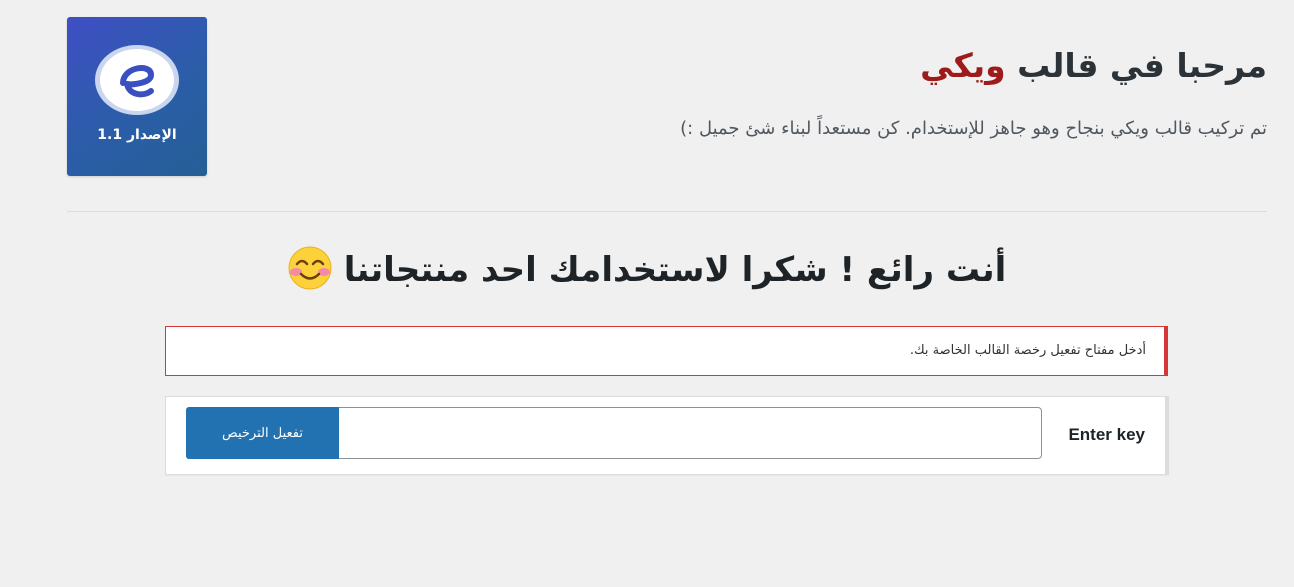 This screenshot has width=1294, height=587. I want to click on license-notice-text: أدخل مفتاح تفعيل رخصة القالب الخاصة بك., so click(1027, 350).